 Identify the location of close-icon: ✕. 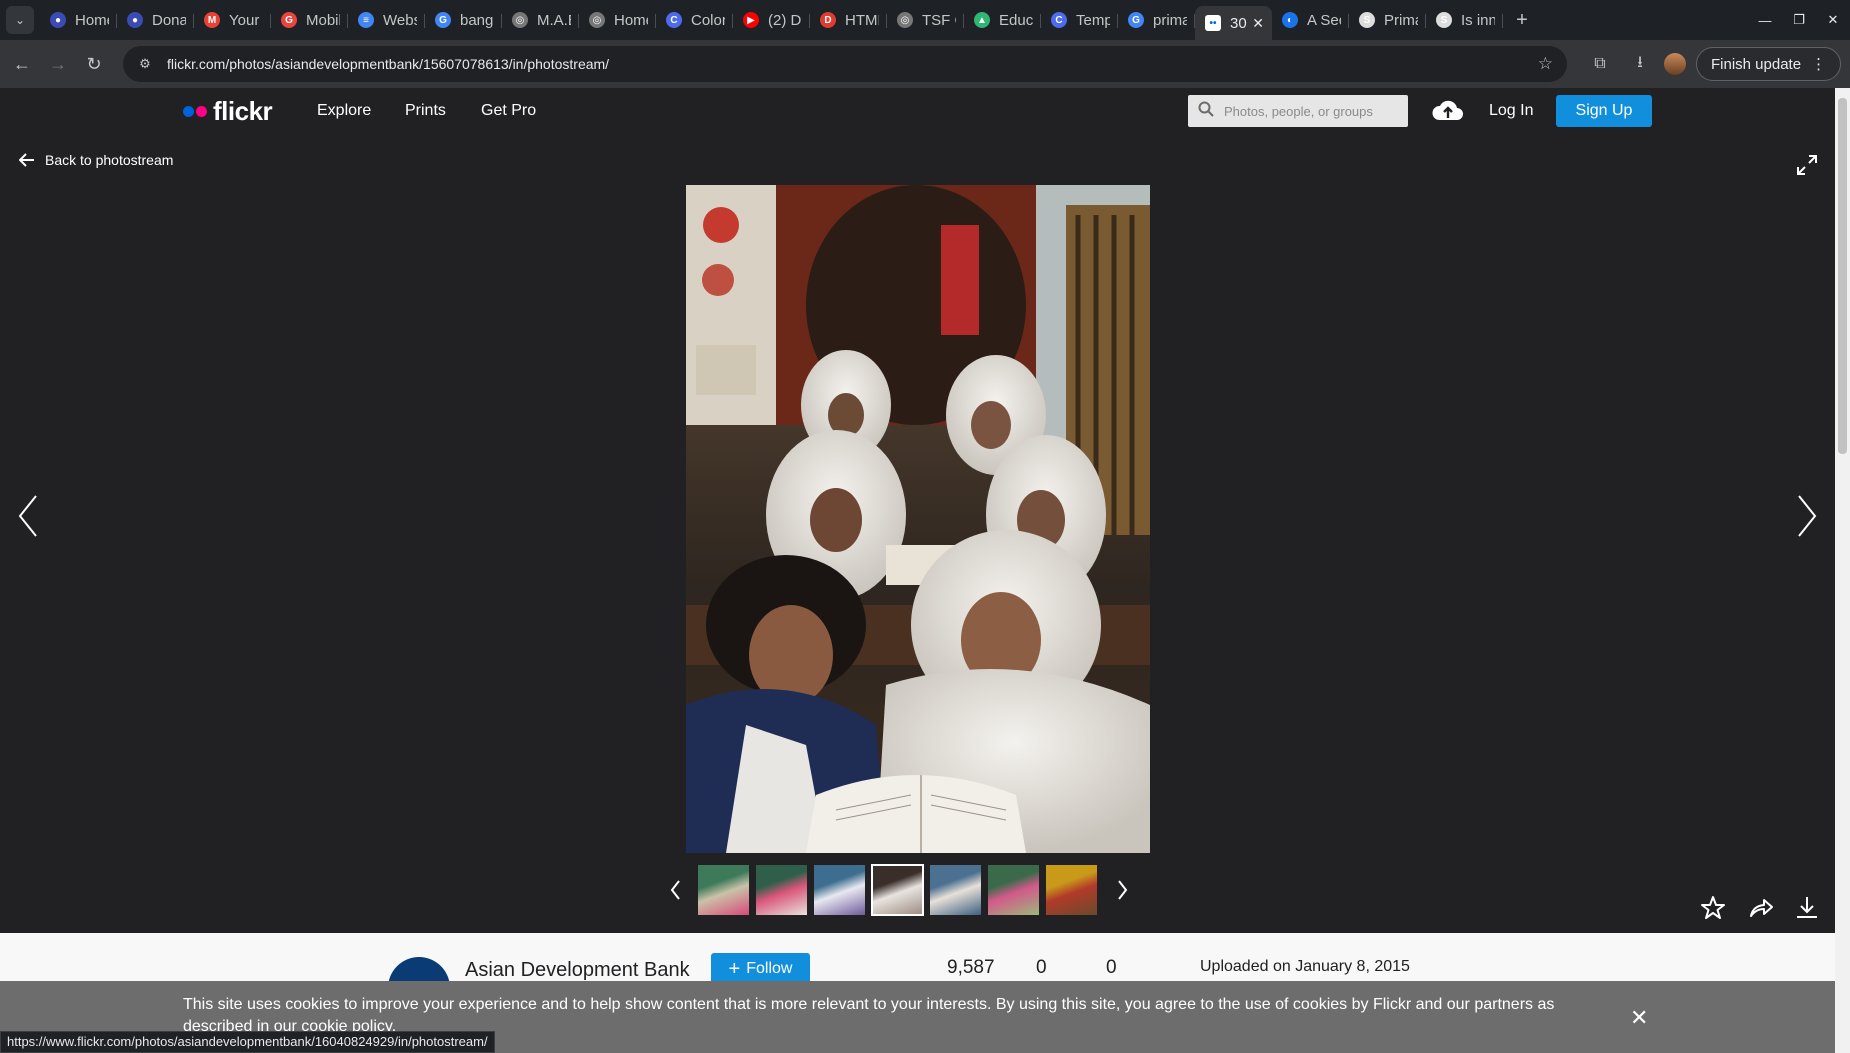
(1639, 1018).